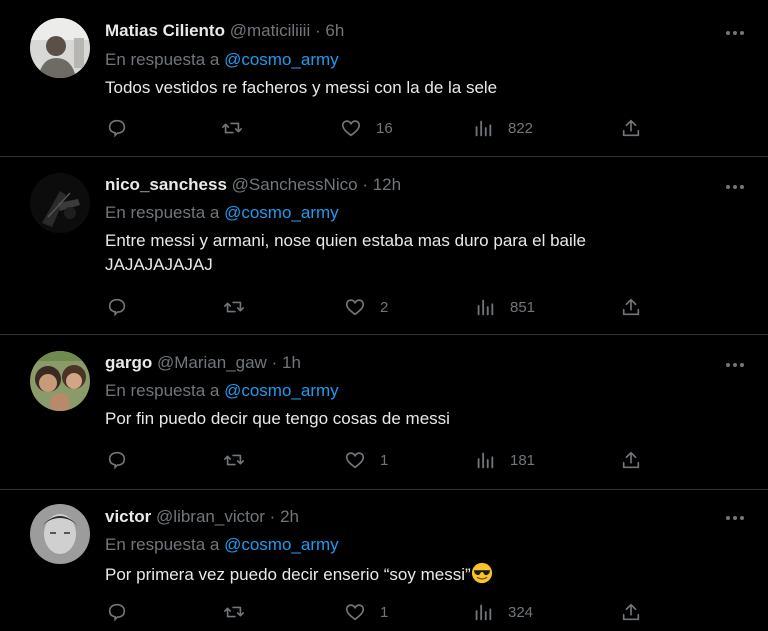  I want to click on tweet-header: victor @libran_victor · 2h, so click(202, 517).